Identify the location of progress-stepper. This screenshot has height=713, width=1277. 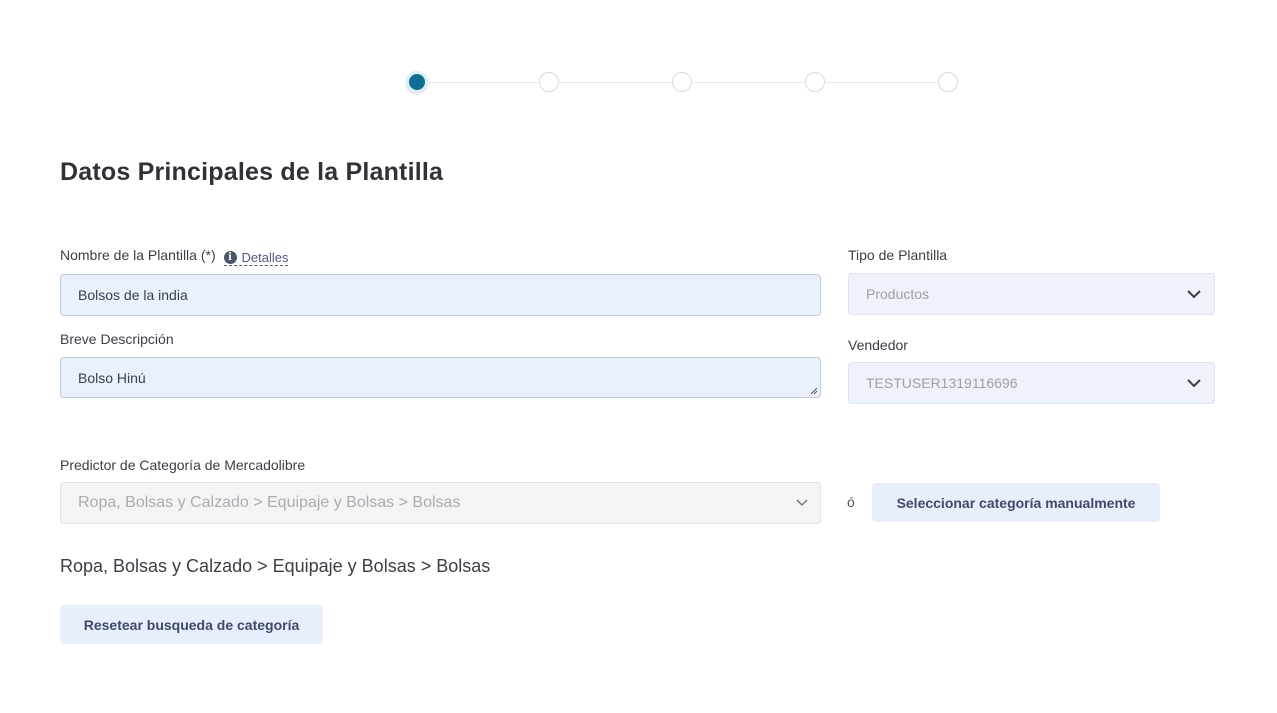
(683, 82).